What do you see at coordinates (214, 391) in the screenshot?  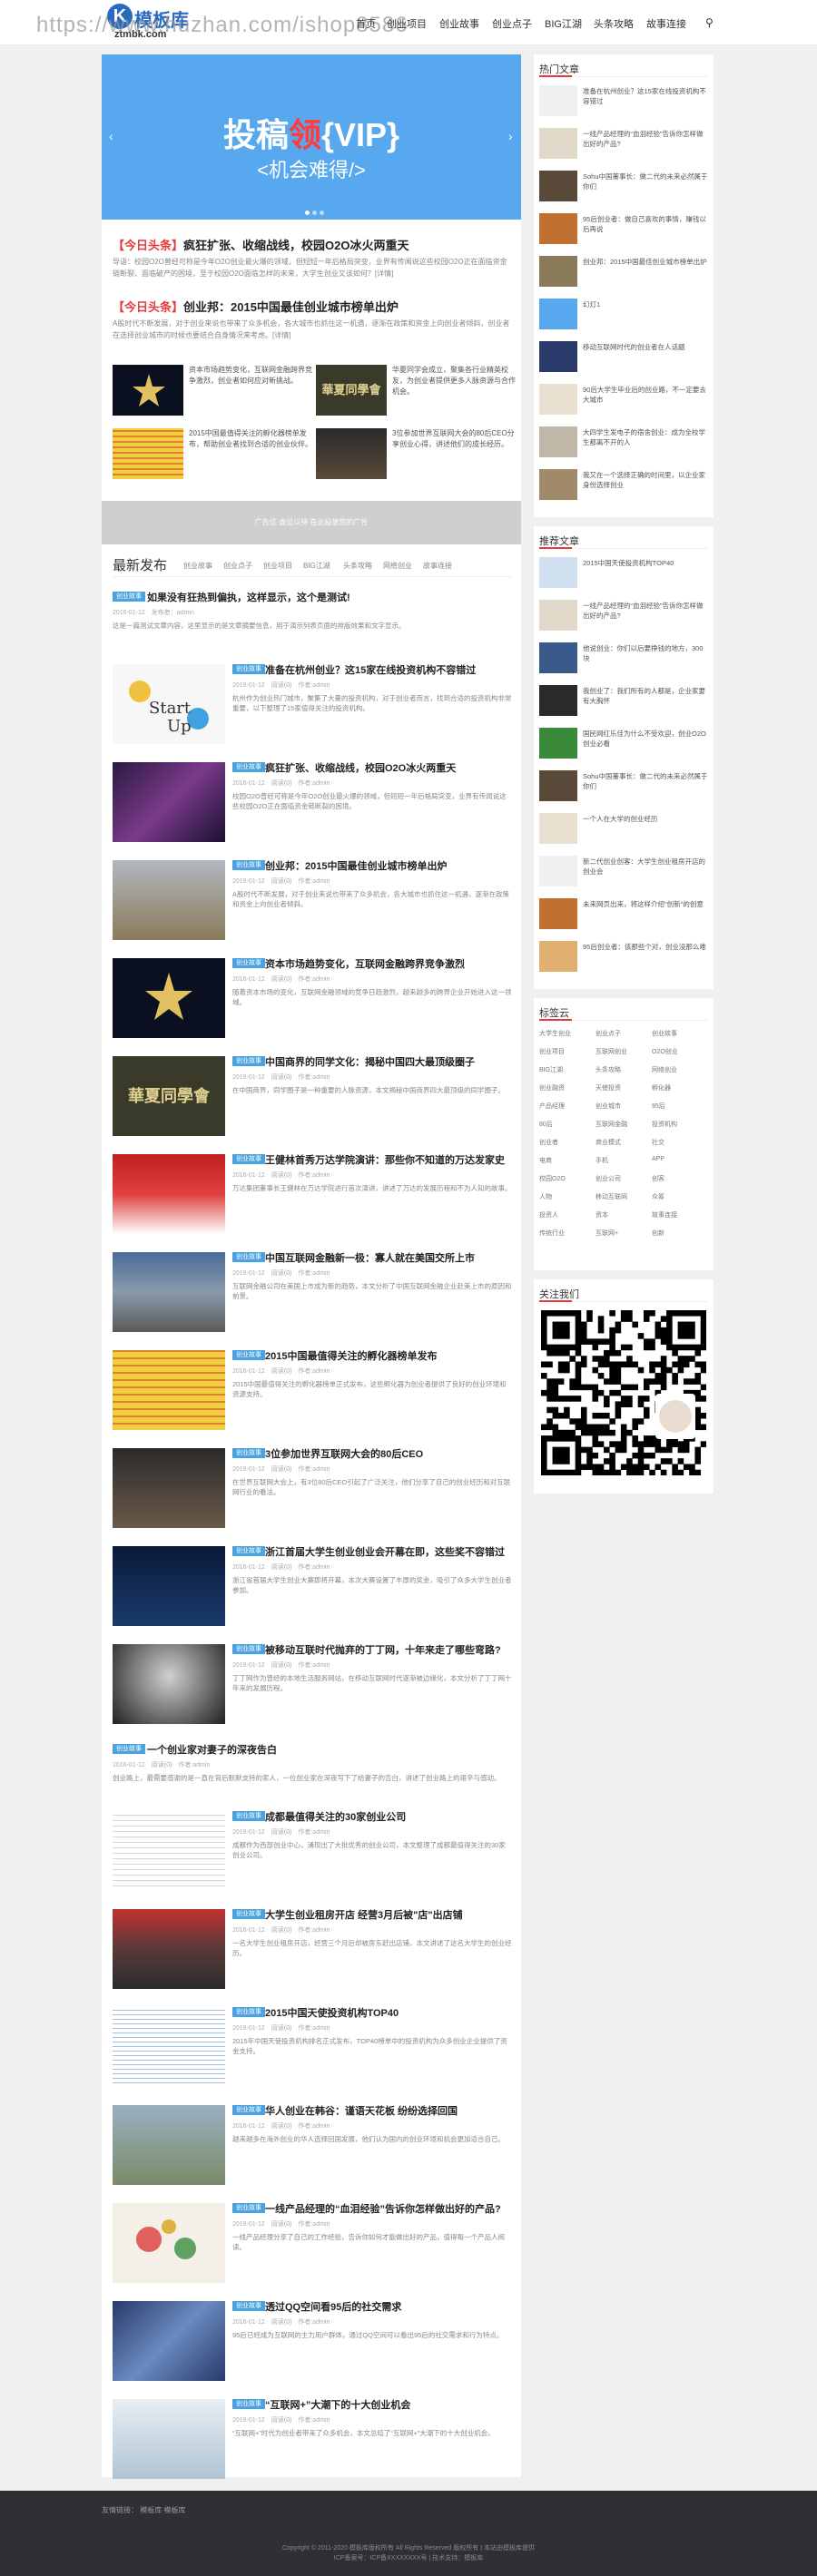 I see `feature-card: 资本市场趋势变化，互联网金融跨界竞争激烈，创业者如何应对新挑战。` at bounding box center [214, 391].